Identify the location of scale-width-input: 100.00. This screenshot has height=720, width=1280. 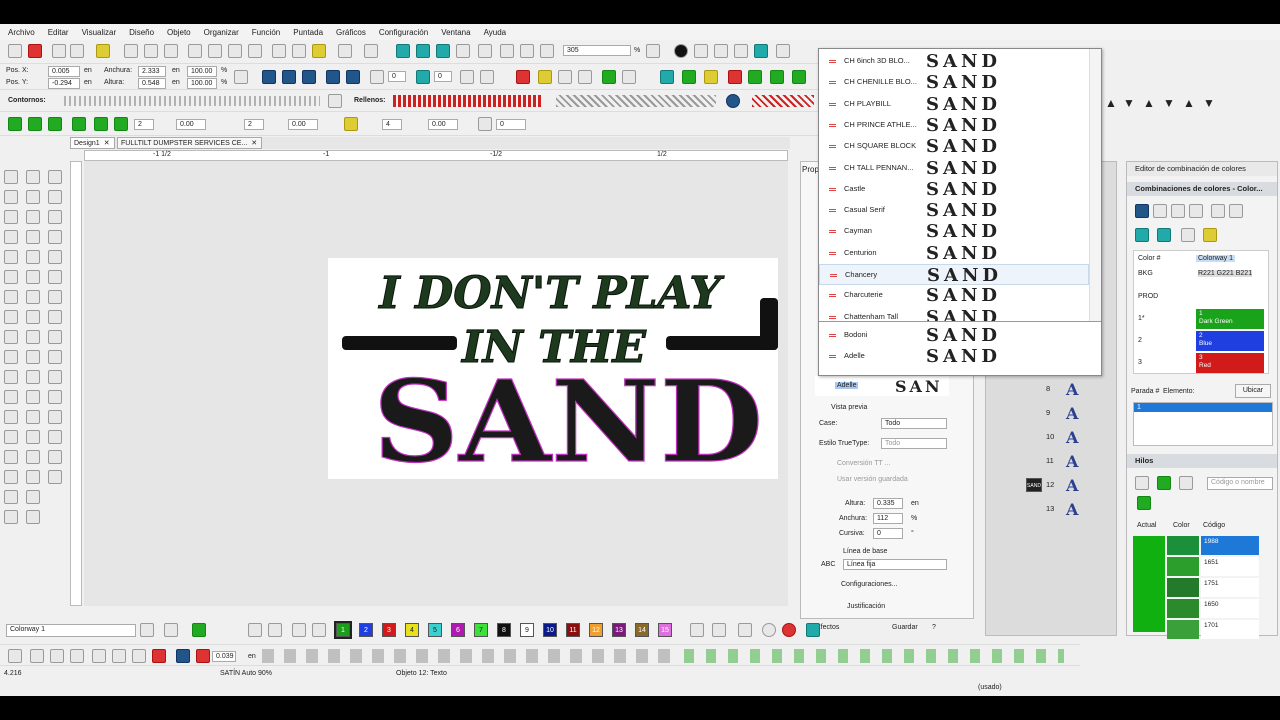
(202, 71).